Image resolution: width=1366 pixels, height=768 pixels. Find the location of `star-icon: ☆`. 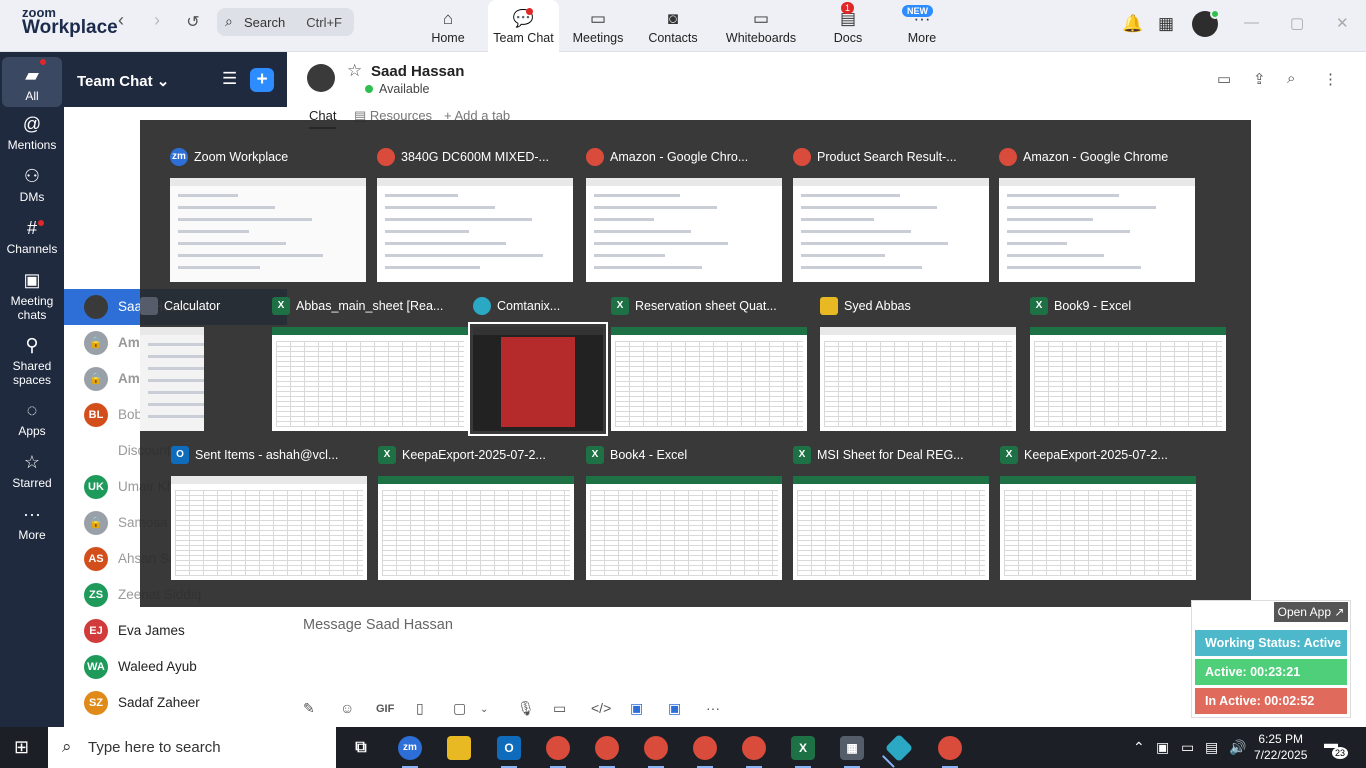

star-icon: ☆ is located at coordinates (354, 71).